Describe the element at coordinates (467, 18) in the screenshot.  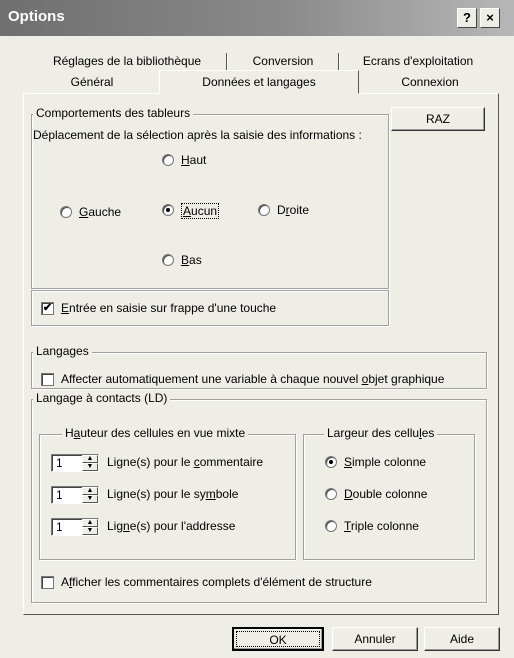
I see `help-icon: ?` at that location.